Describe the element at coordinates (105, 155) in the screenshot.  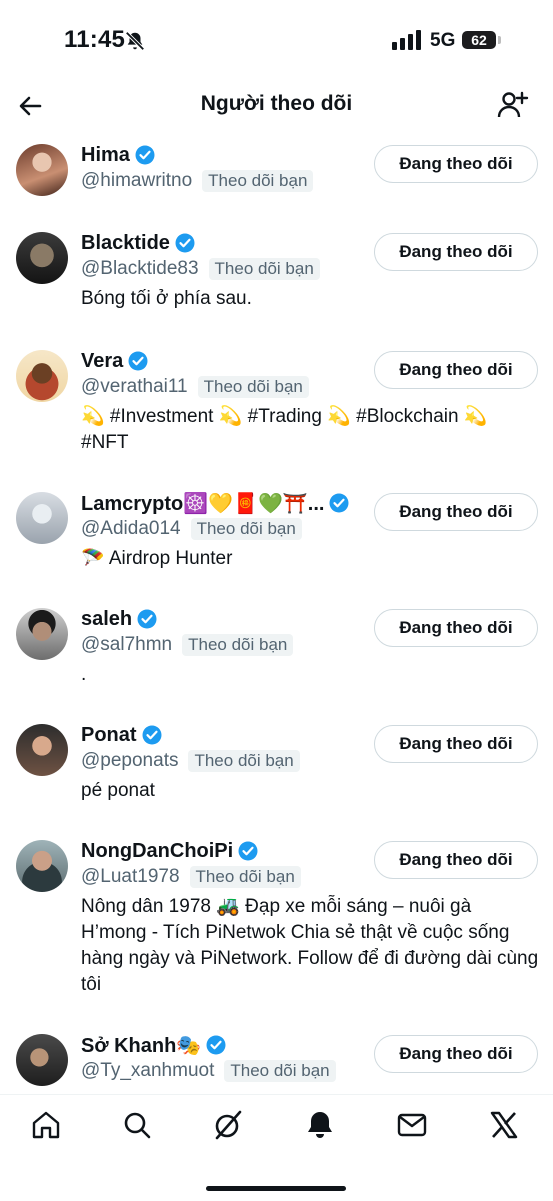
I see `user-name: Hima` at that location.